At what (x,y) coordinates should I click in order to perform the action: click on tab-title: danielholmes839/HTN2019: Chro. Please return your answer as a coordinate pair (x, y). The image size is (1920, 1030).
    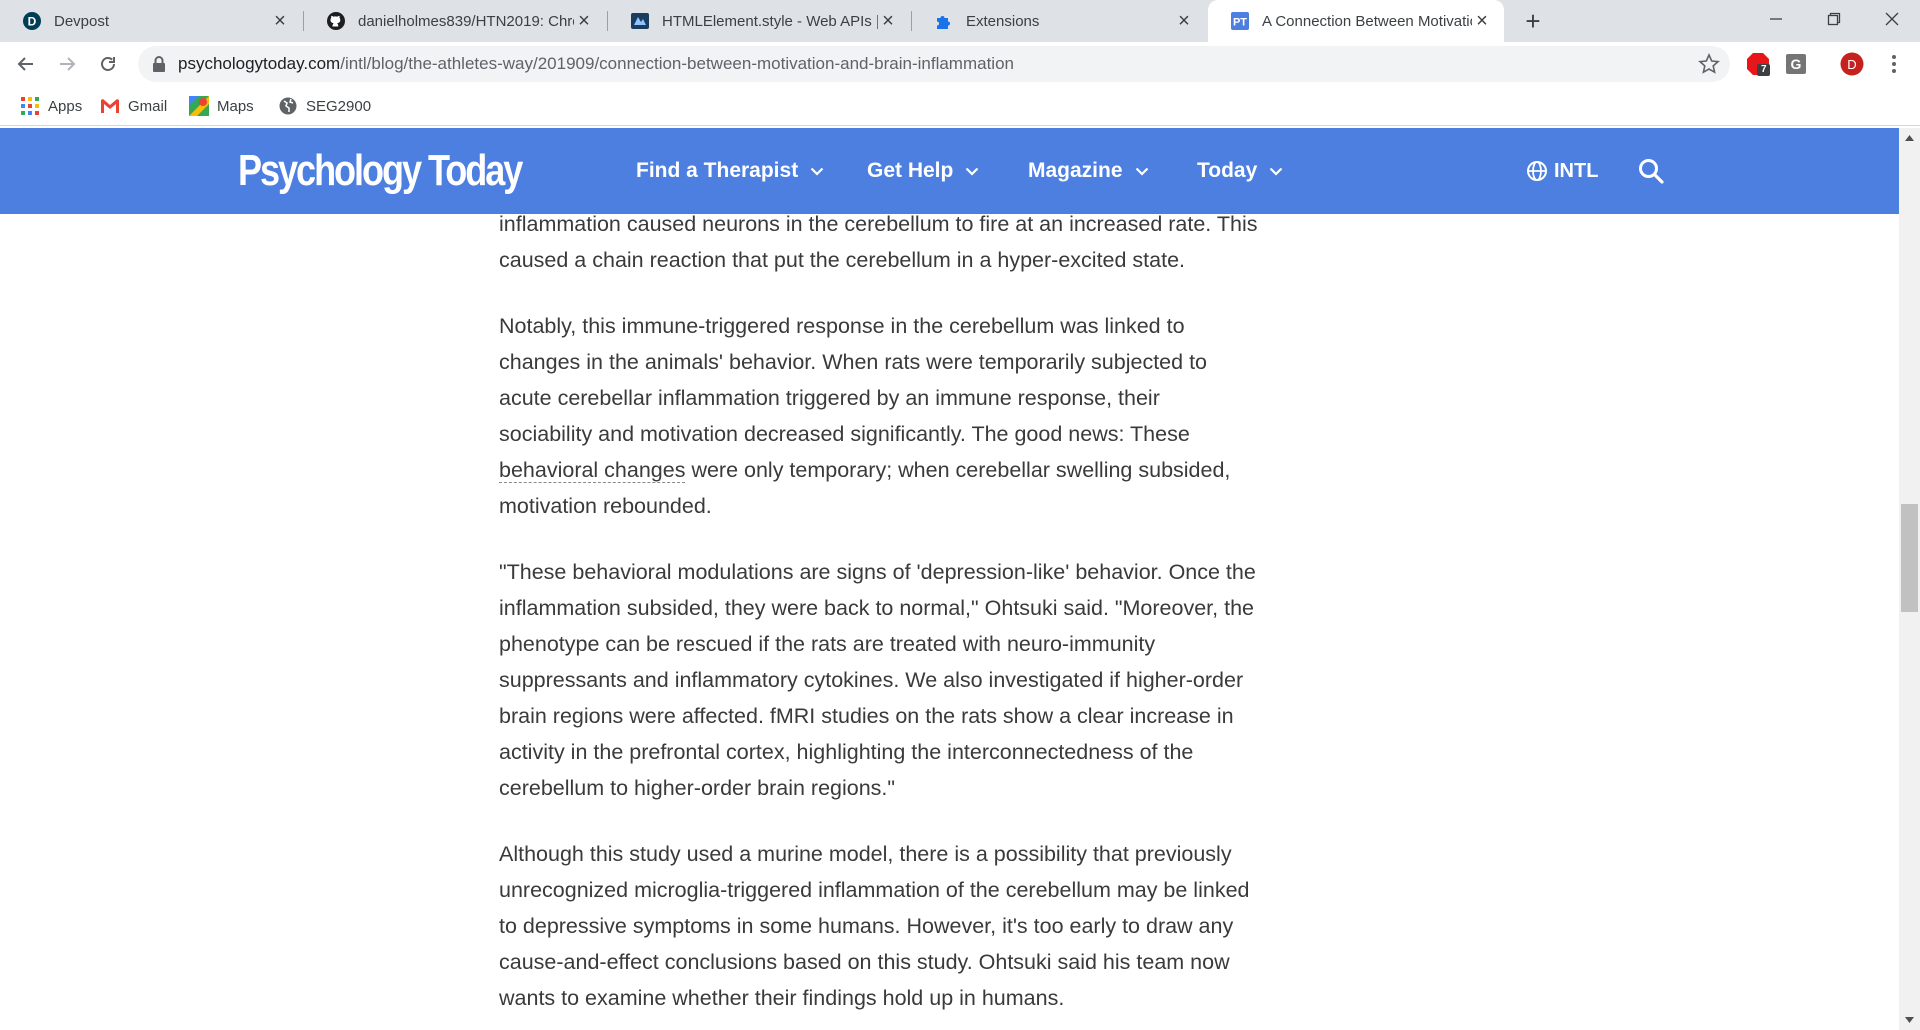
    Looking at the image, I should click on (466, 21).